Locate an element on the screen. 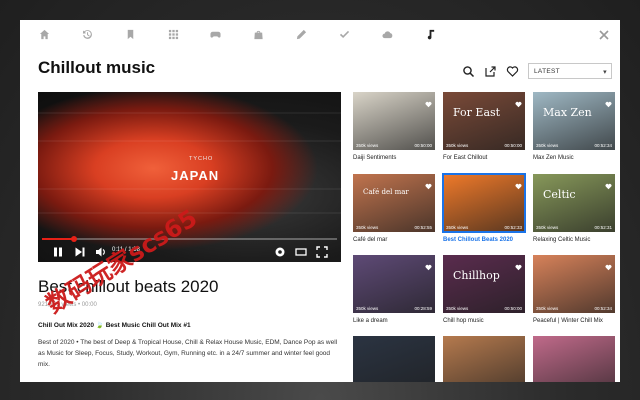  cloud-icon is located at coordinates (387, 34).